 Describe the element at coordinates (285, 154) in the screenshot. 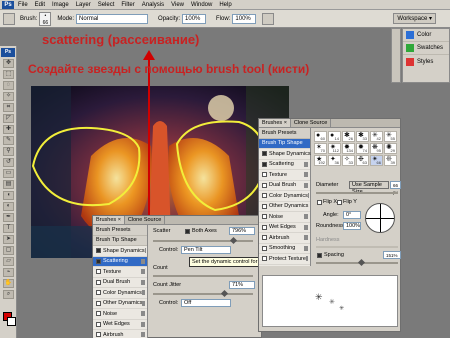

I see `tip-item: Shape Dynamics` at that location.